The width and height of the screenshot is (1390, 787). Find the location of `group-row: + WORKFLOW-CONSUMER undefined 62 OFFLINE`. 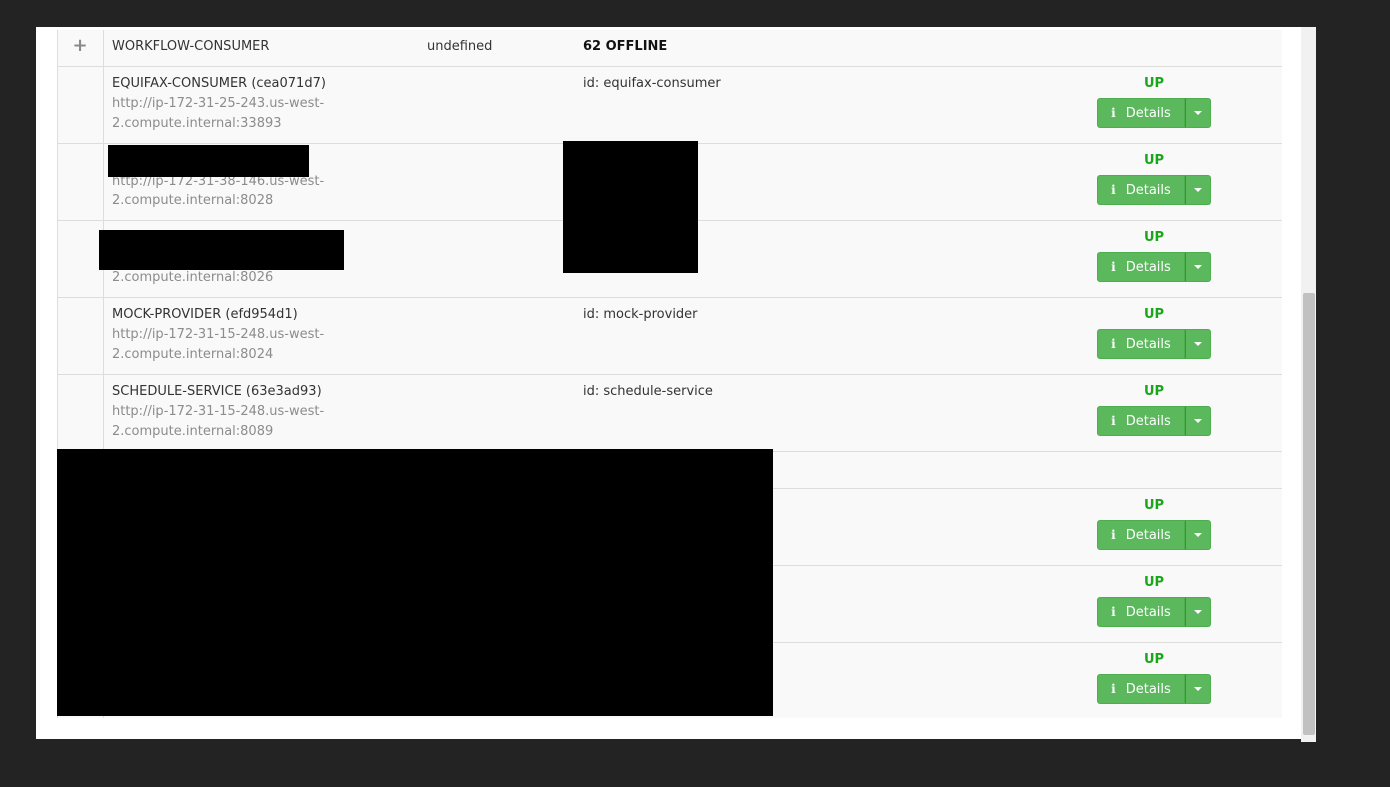

group-row: + WORKFLOW-CONSUMER undefined 62 OFFLINE is located at coordinates (670, 48).